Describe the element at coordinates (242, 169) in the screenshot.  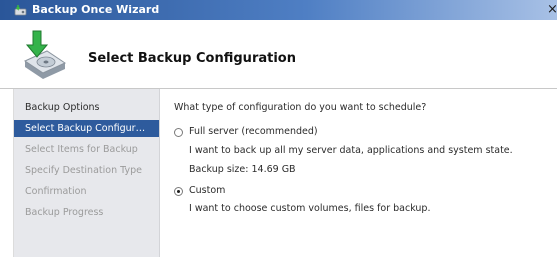
I see `backup-size-text: Backup size: 14.69 GB` at that location.